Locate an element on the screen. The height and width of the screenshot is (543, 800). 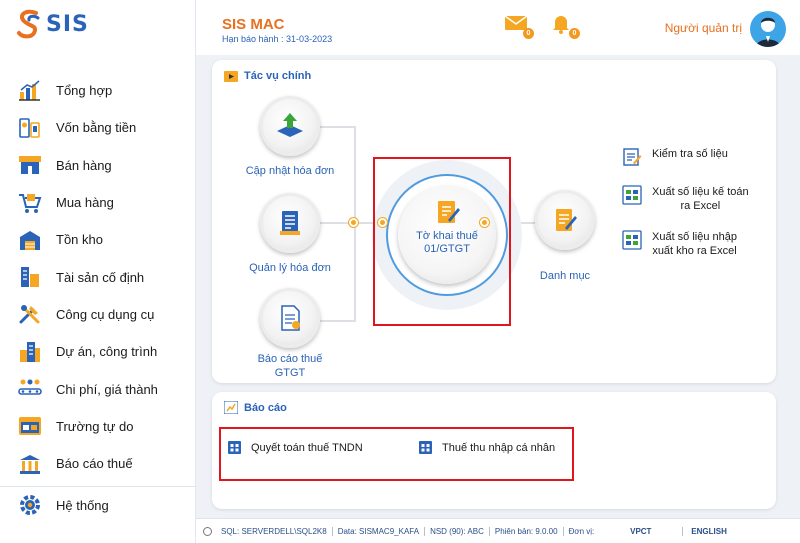
update-invoice-button is located at coordinates (290, 126).